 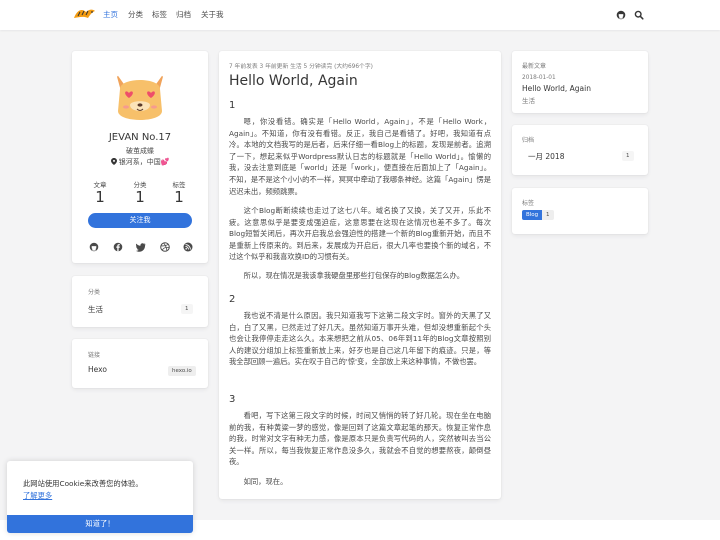 I want to click on widget-title: 最新文章, so click(x=534, y=66).